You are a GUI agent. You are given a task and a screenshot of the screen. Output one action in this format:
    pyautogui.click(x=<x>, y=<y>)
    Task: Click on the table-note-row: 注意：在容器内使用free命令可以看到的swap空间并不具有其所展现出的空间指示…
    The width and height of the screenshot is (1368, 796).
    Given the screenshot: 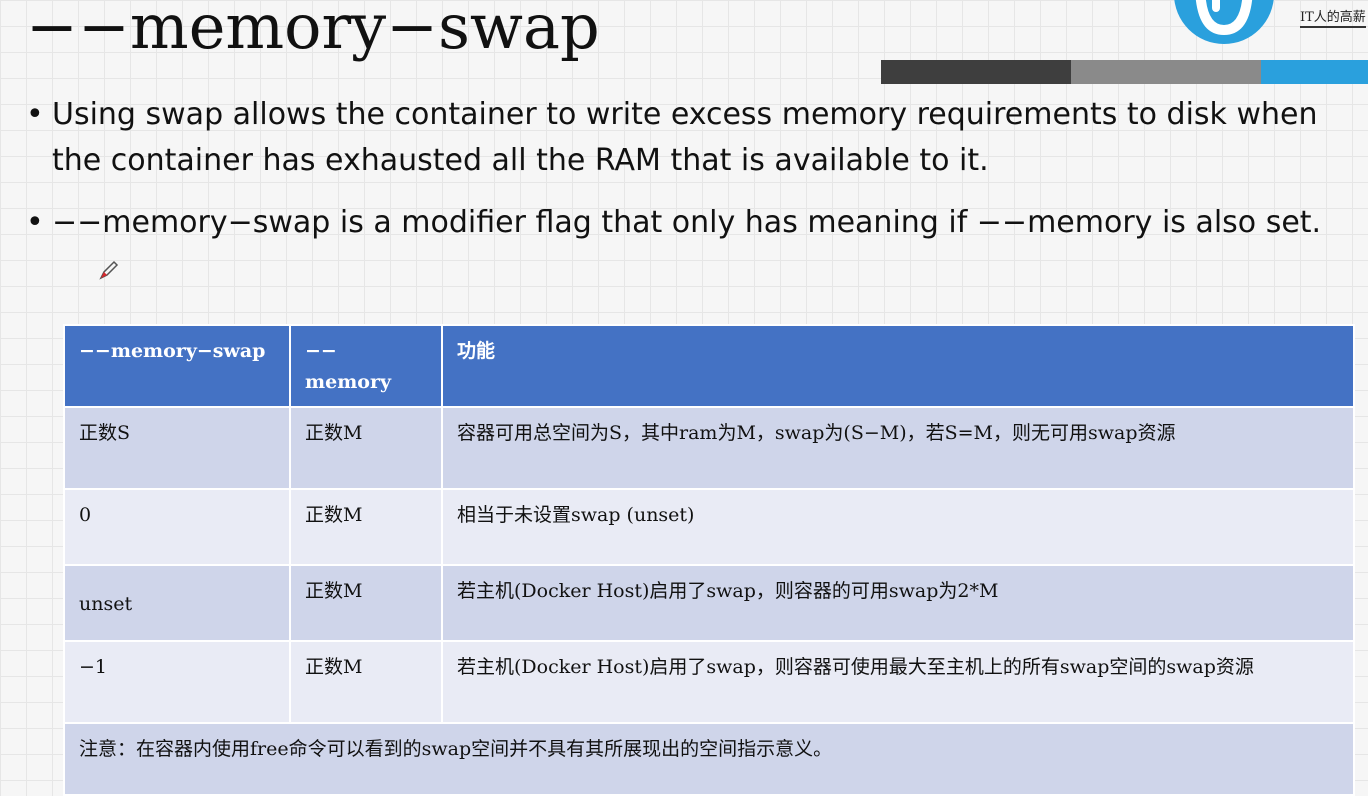 What is the action you would take?
    pyautogui.click(x=709, y=759)
    